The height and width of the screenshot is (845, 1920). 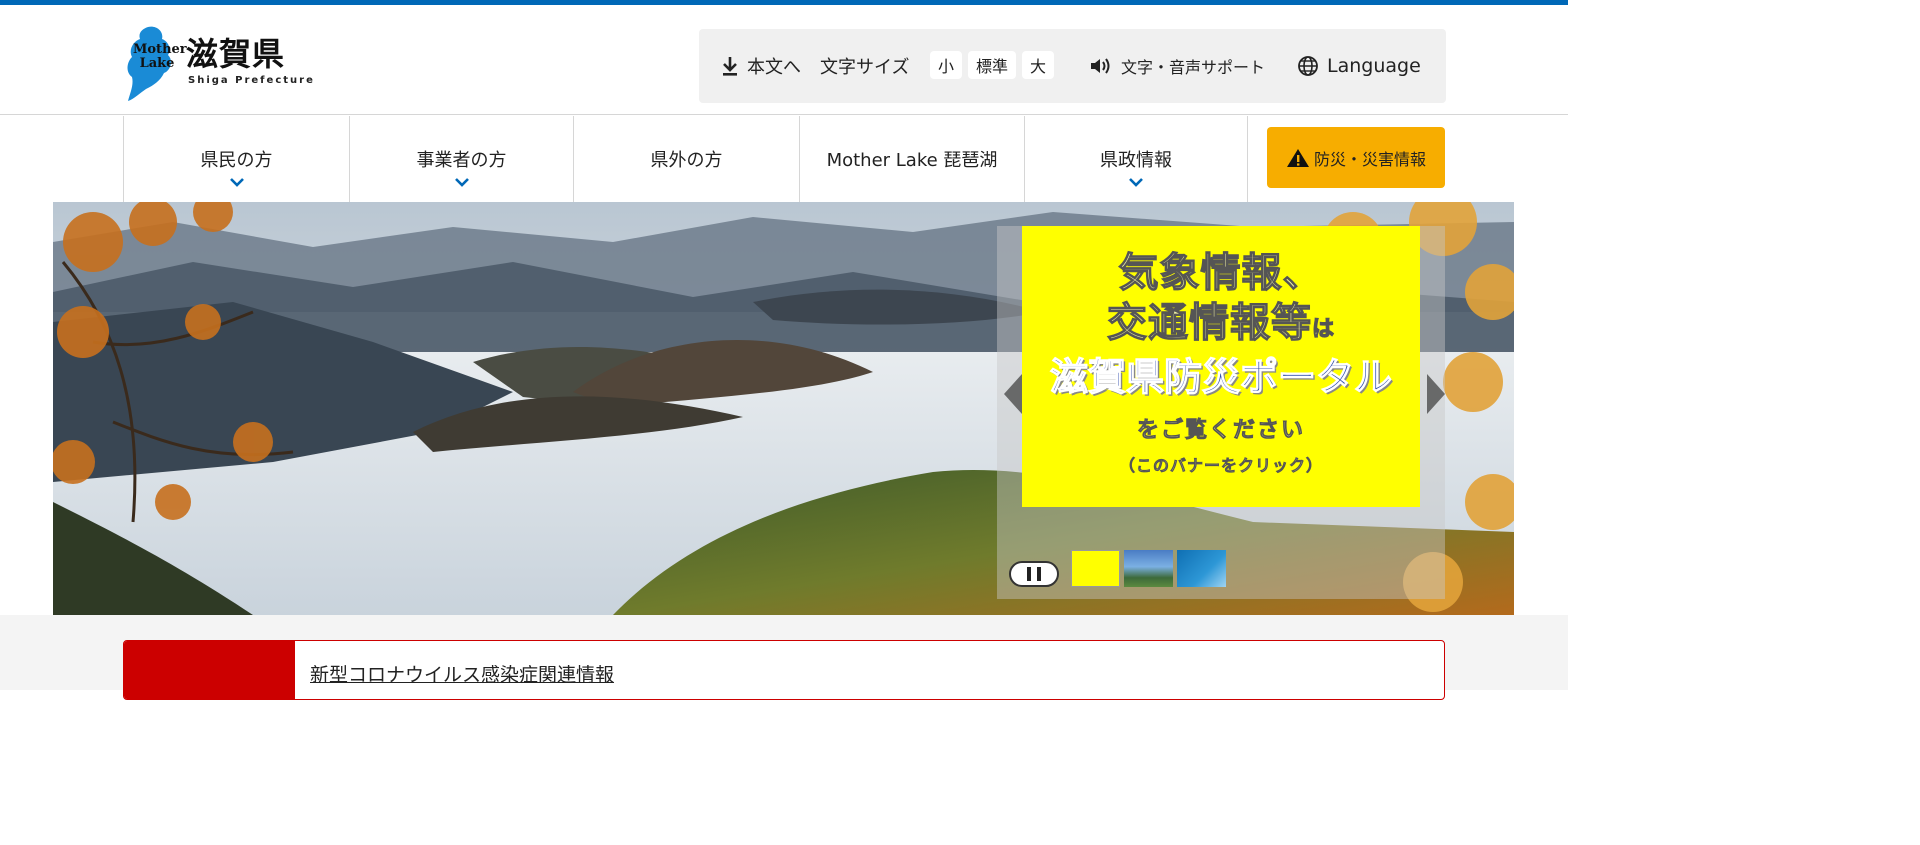 I want to click on nav-item-label: 県政情報, so click(x=1136, y=160).